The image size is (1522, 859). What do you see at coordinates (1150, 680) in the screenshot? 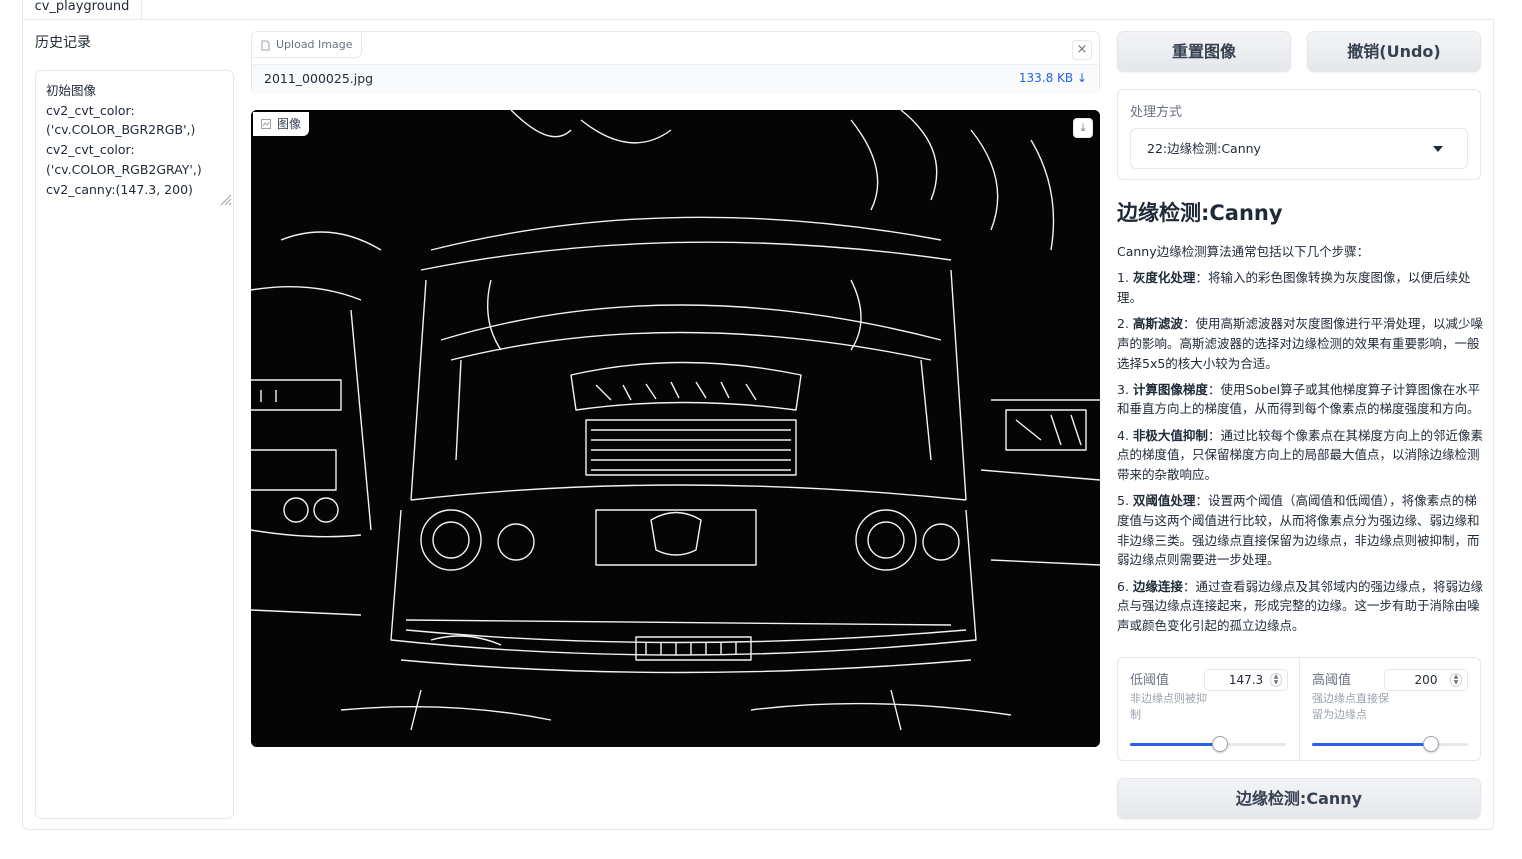
I see `low-threshold-label: 低阈值` at bounding box center [1150, 680].